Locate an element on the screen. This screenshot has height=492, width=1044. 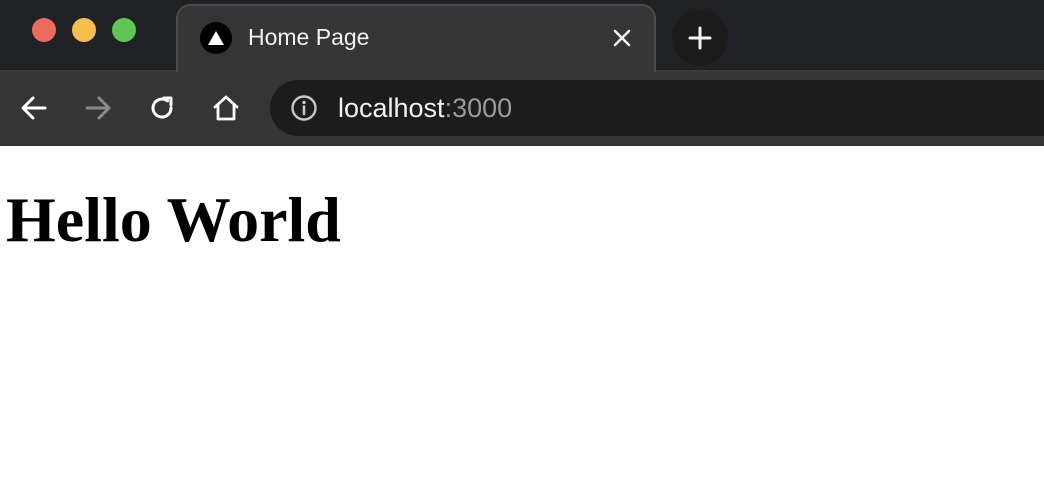
plus-icon is located at coordinates (700, 38).